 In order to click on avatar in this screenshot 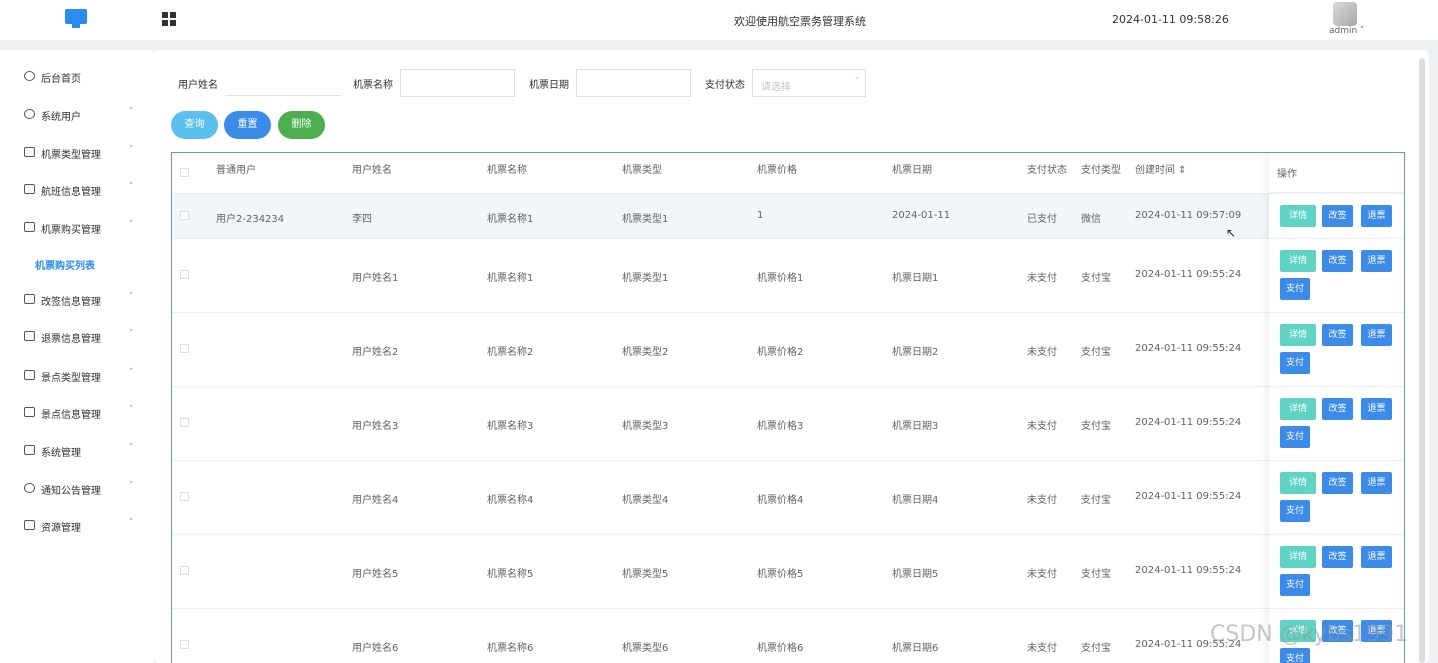, I will do `click(1345, 14)`.